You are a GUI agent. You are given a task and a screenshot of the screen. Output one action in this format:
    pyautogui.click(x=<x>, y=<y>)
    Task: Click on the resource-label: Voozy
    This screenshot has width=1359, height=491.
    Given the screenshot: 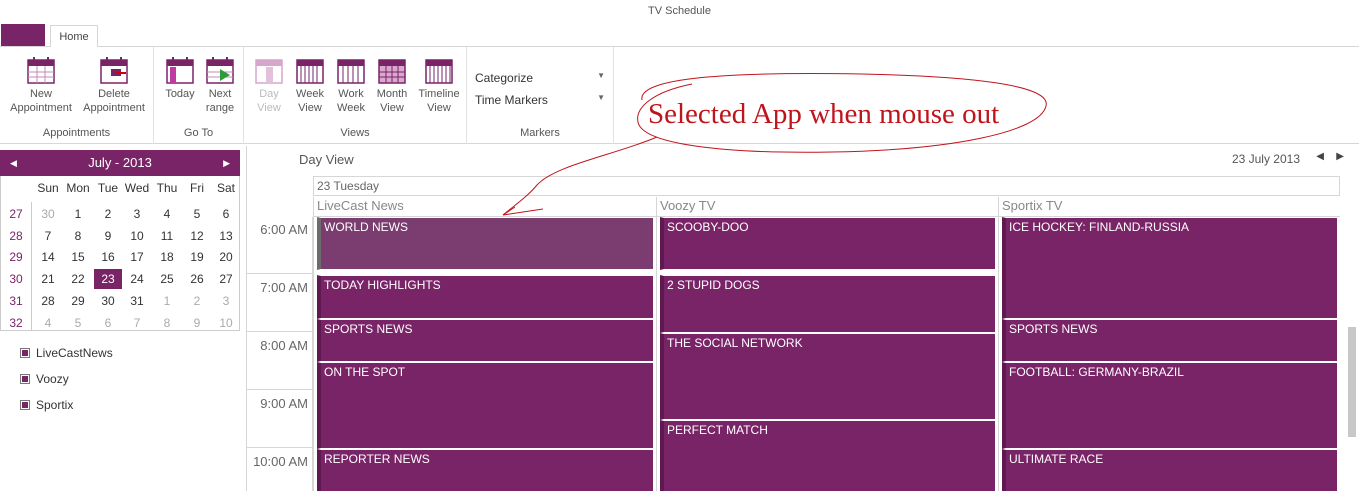 What is the action you would take?
    pyautogui.click(x=52, y=379)
    